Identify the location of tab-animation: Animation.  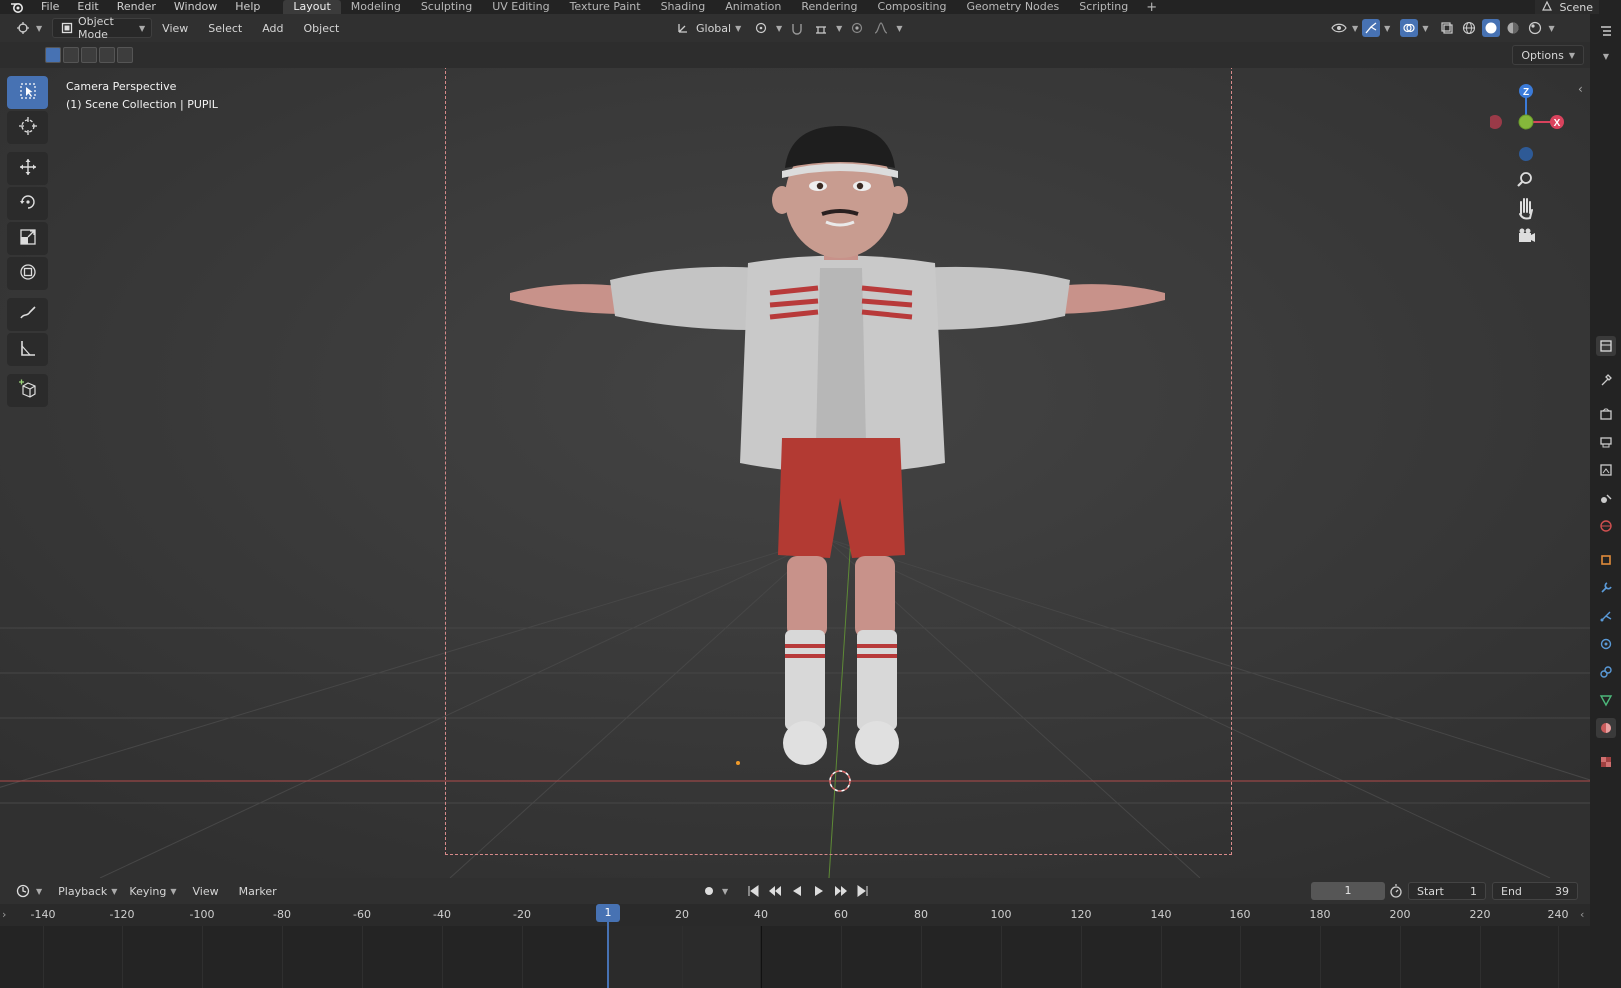
(753, 7).